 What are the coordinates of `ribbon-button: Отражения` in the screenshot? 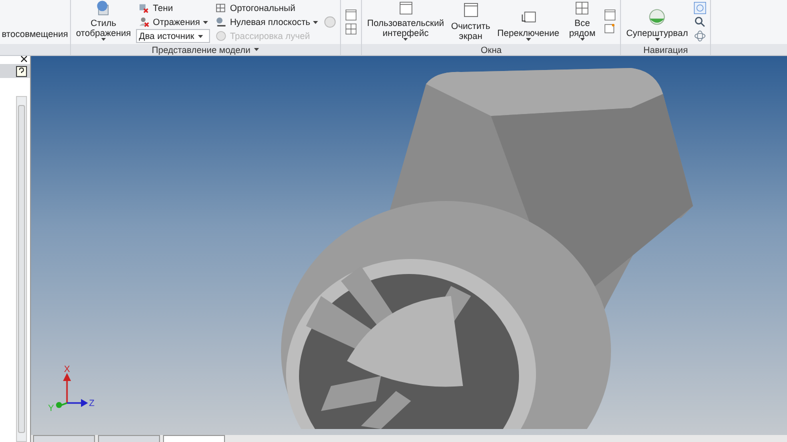 It's located at (173, 22).